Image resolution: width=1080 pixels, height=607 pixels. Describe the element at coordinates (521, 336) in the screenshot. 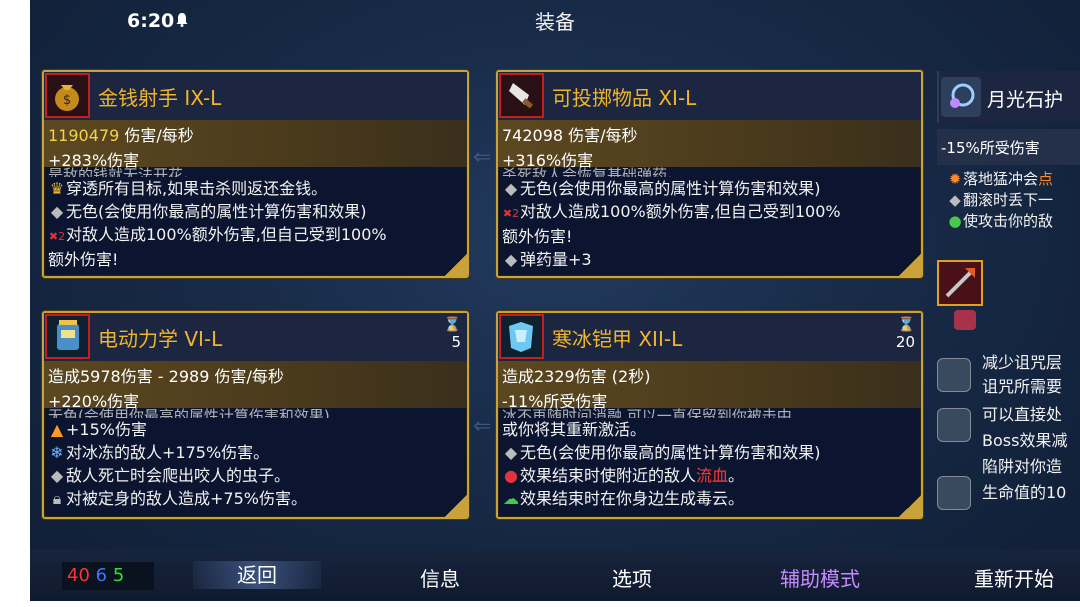

I see `ice-armor-icon` at that location.